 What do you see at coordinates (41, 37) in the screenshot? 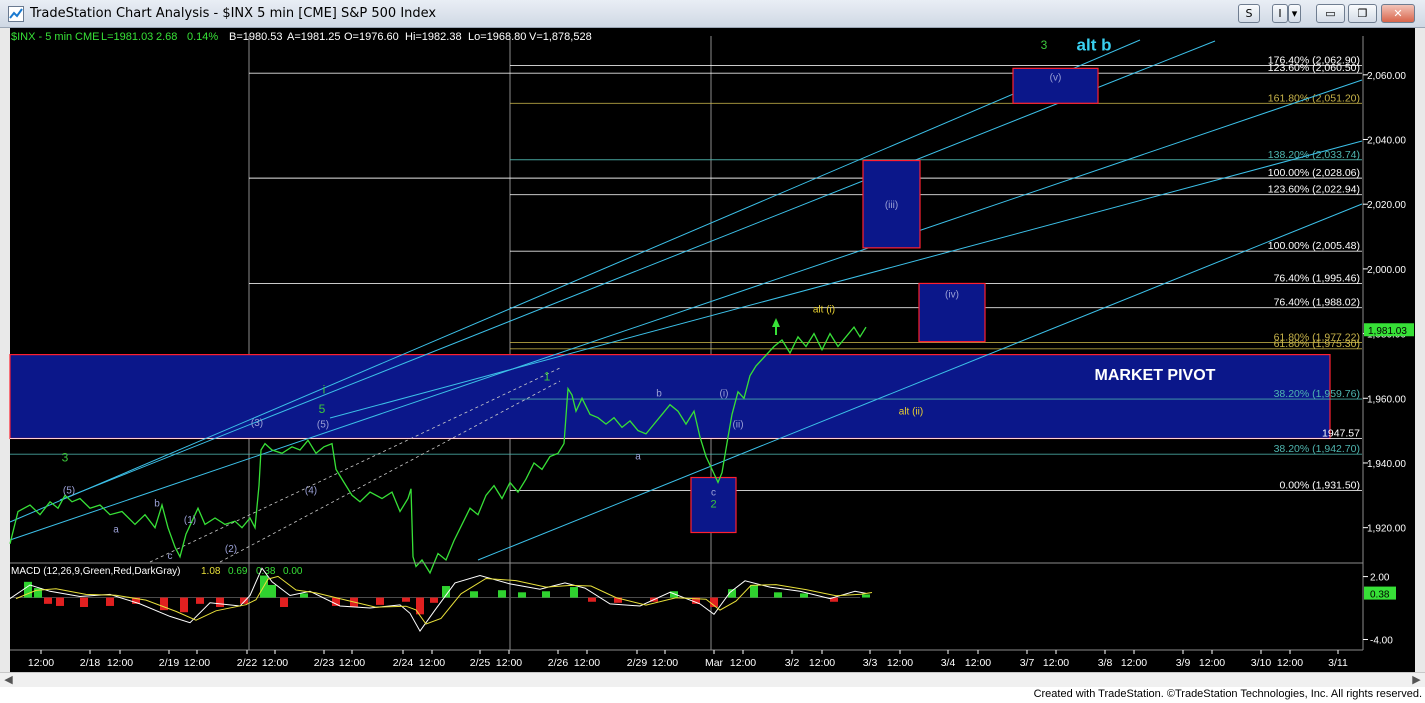
I see `header-symbol: $INX - 5 min` at bounding box center [41, 37].